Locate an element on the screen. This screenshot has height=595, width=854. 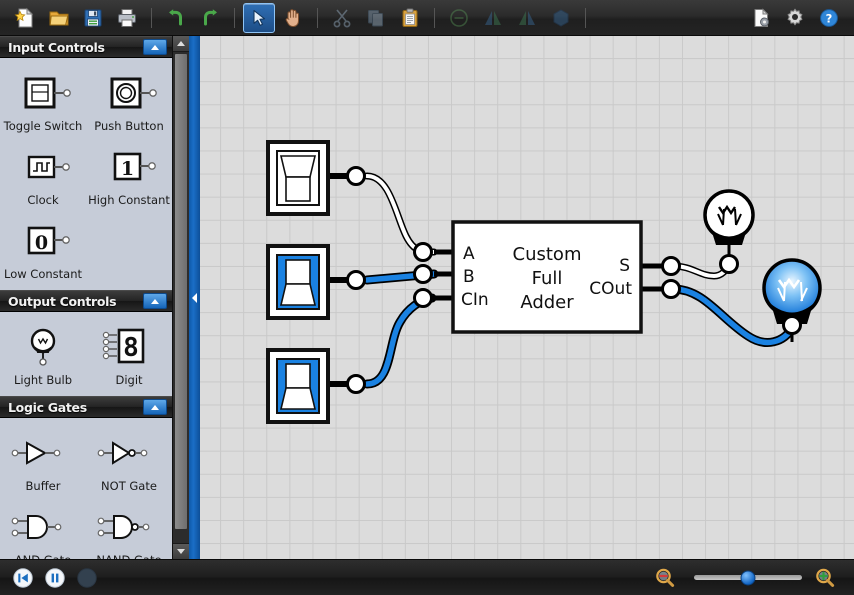
palette-item-high-constant: 1 High Constant is located at coordinates (129, 175).